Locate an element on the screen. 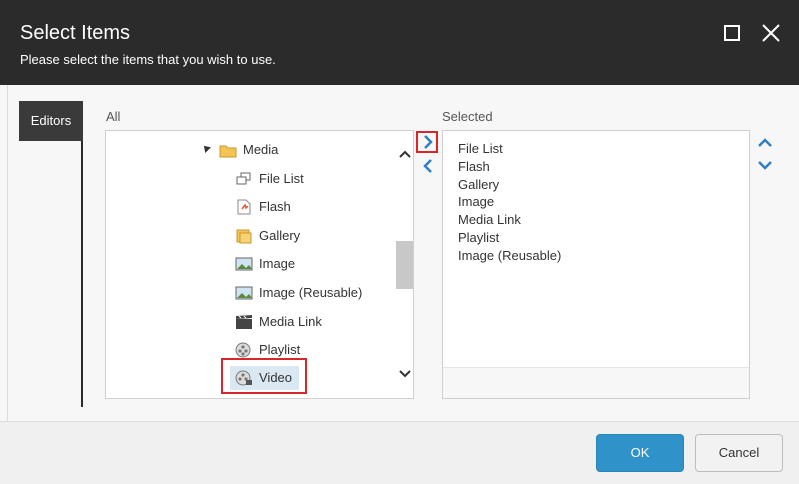 Image resolution: width=799 pixels, height=484 pixels. ok-button: OK is located at coordinates (640, 453).